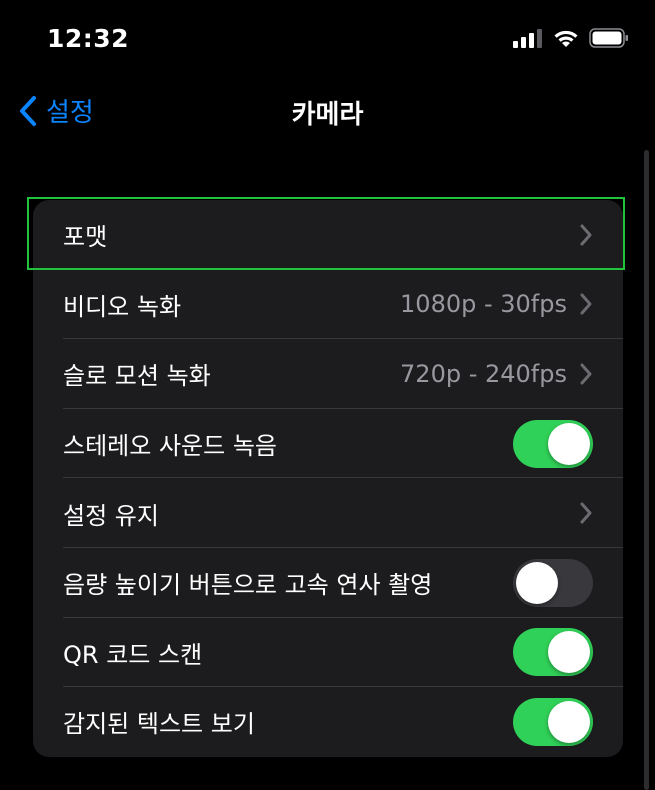  Describe the element at coordinates (483, 373) in the screenshot. I see `setting-value: 720p - 240fps` at that location.